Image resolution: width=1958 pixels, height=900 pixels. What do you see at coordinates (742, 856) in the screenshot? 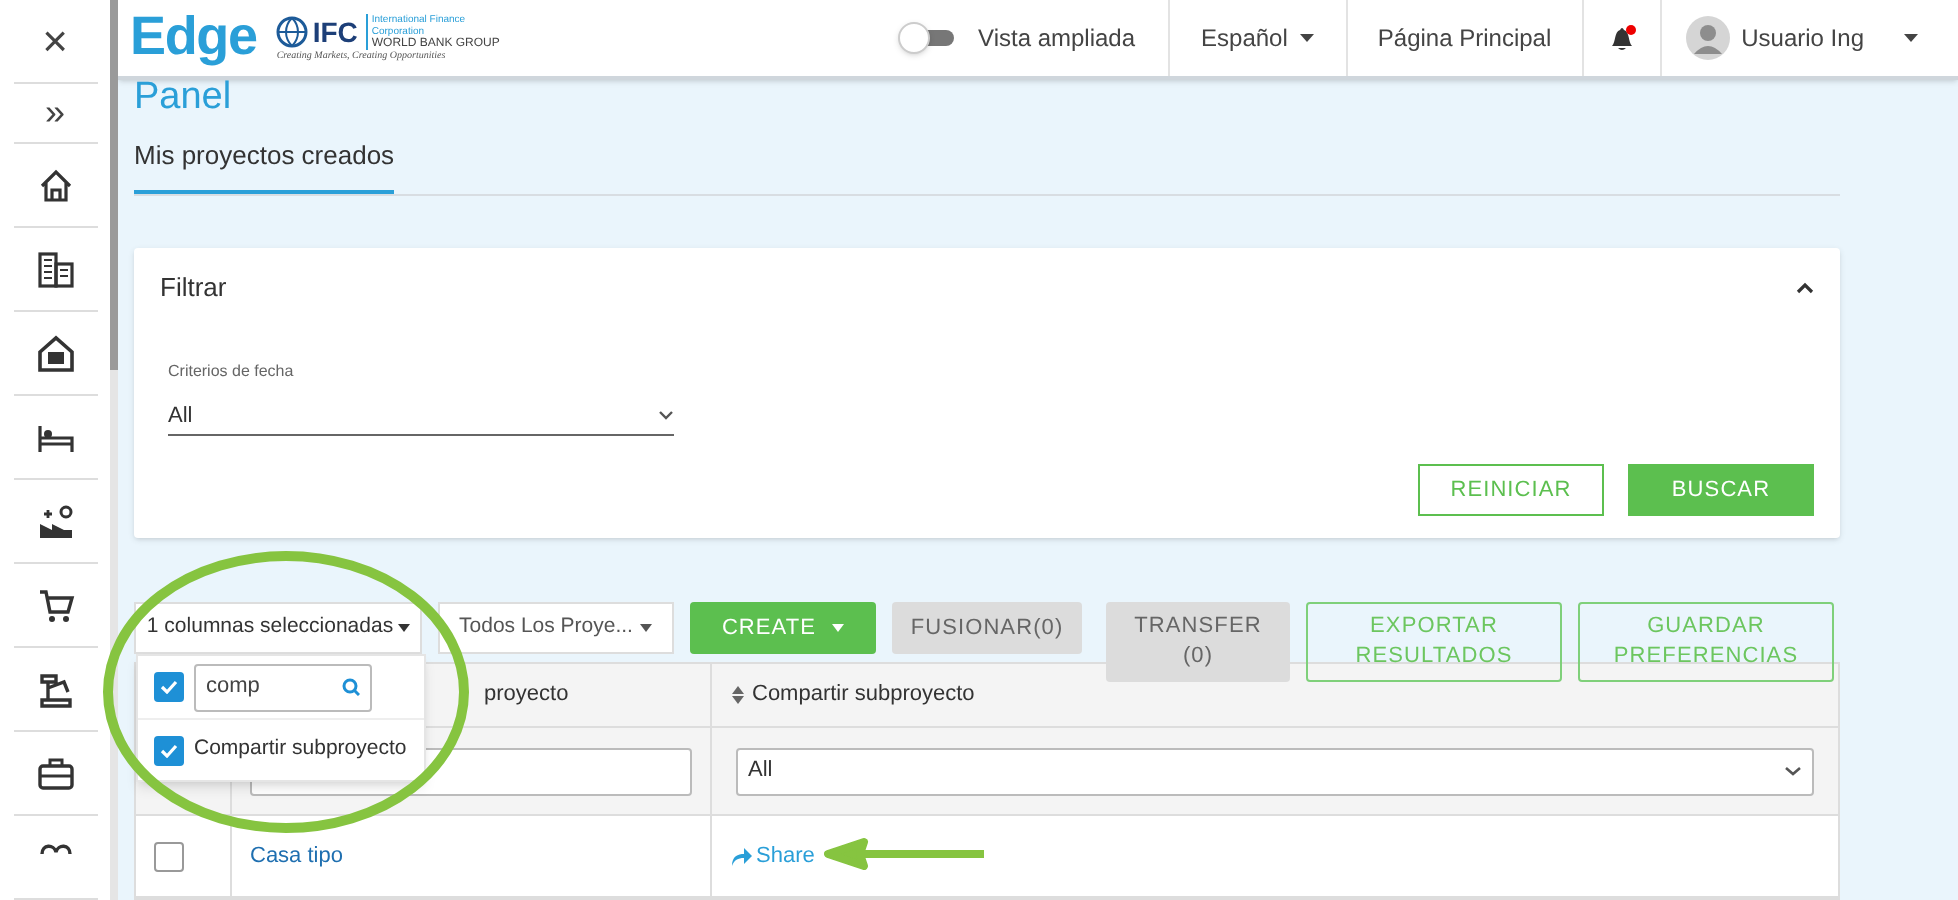
I see `share-icon` at bounding box center [742, 856].